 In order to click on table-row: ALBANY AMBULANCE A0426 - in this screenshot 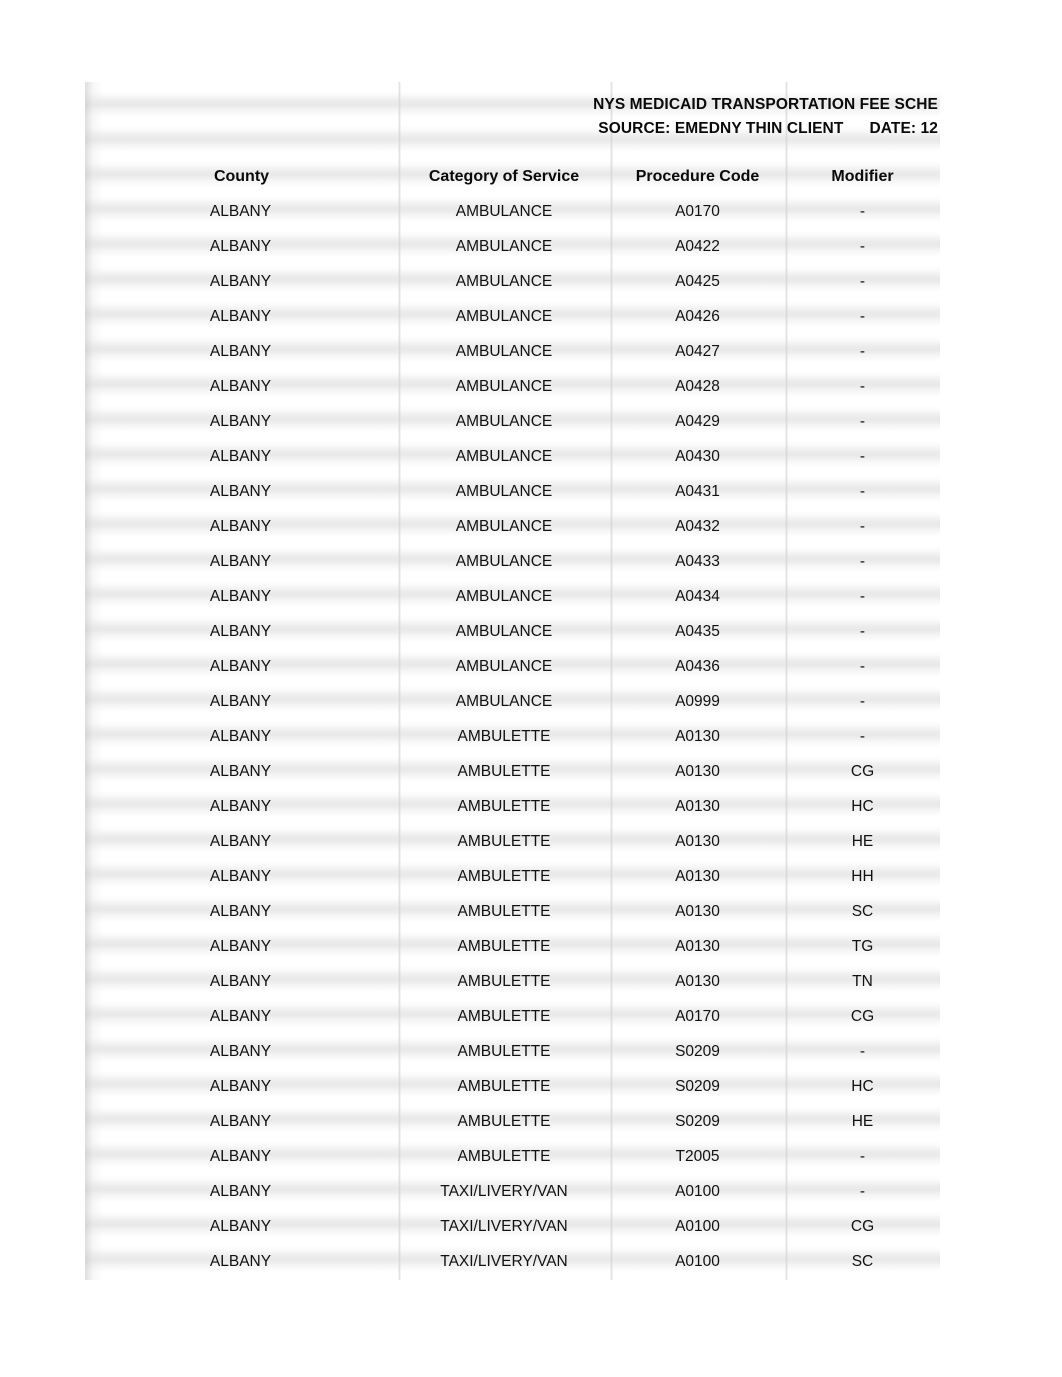, I will do `click(512, 316)`.